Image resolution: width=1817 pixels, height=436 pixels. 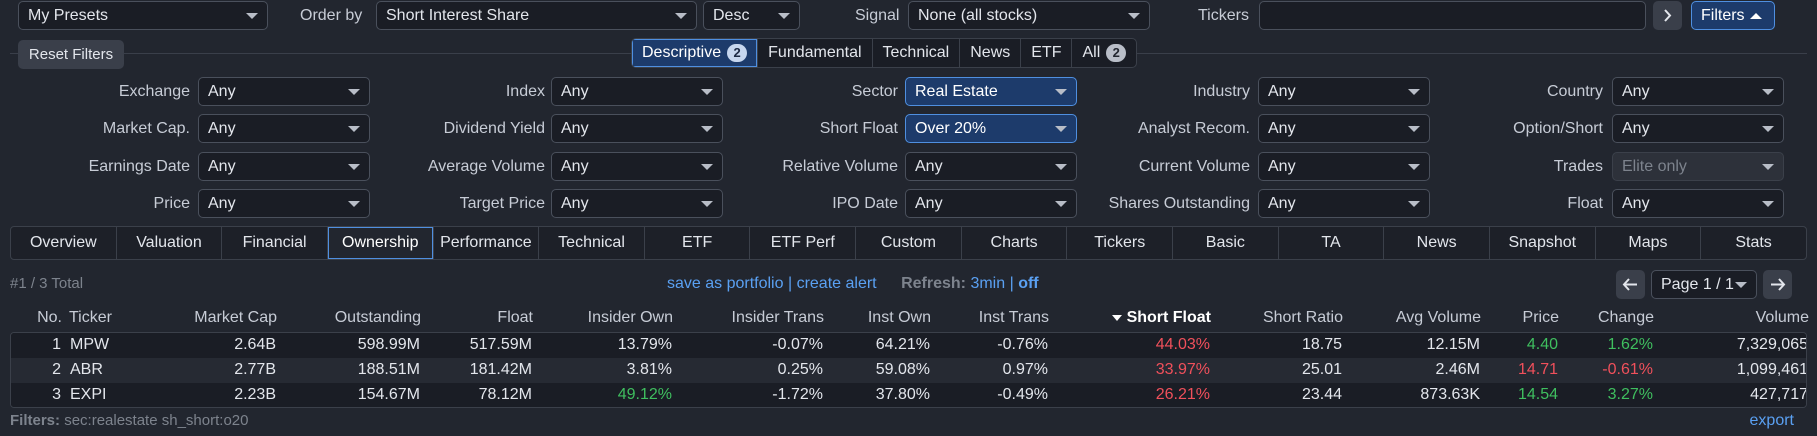 I want to click on filter-select-relative-volume: Any, so click(x=991, y=166).